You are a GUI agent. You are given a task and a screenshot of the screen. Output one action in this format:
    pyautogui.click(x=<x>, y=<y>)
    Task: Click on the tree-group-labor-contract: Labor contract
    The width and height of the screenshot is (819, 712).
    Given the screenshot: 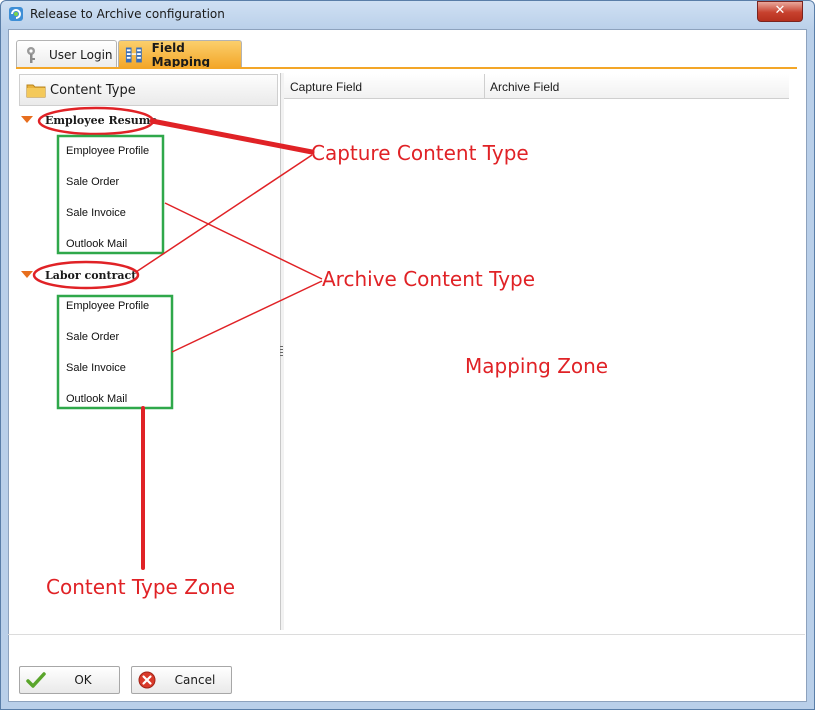 What is the action you would take?
    pyautogui.click(x=90, y=275)
    